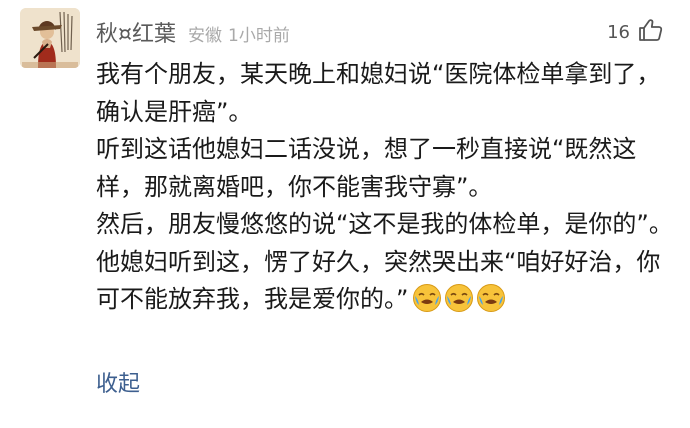 The image size is (690, 428). I want to click on like-count: 16, so click(618, 32).